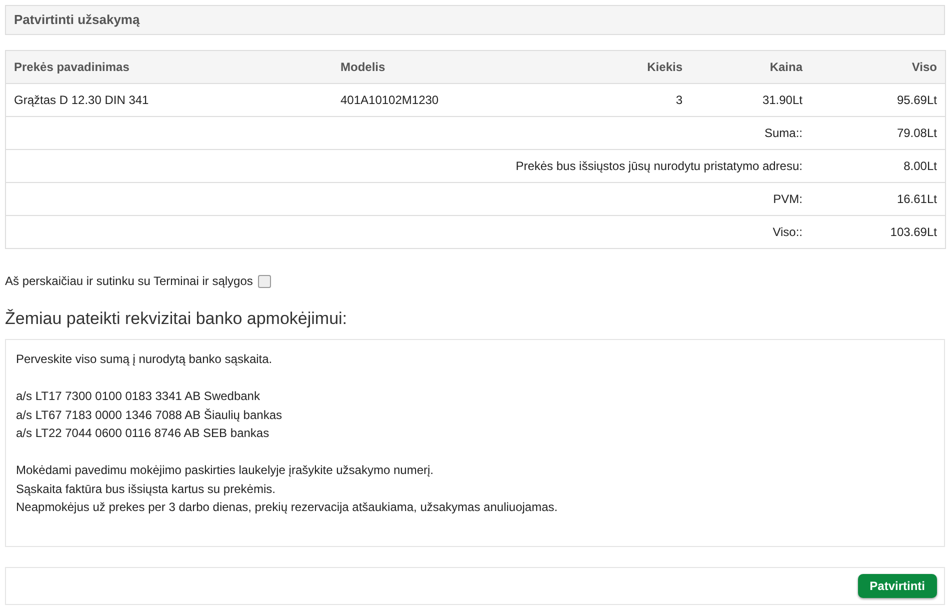 This screenshot has height=612, width=952. What do you see at coordinates (782, 100) in the screenshot?
I see `table-cell: 31.90Lt` at bounding box center [782, 100].